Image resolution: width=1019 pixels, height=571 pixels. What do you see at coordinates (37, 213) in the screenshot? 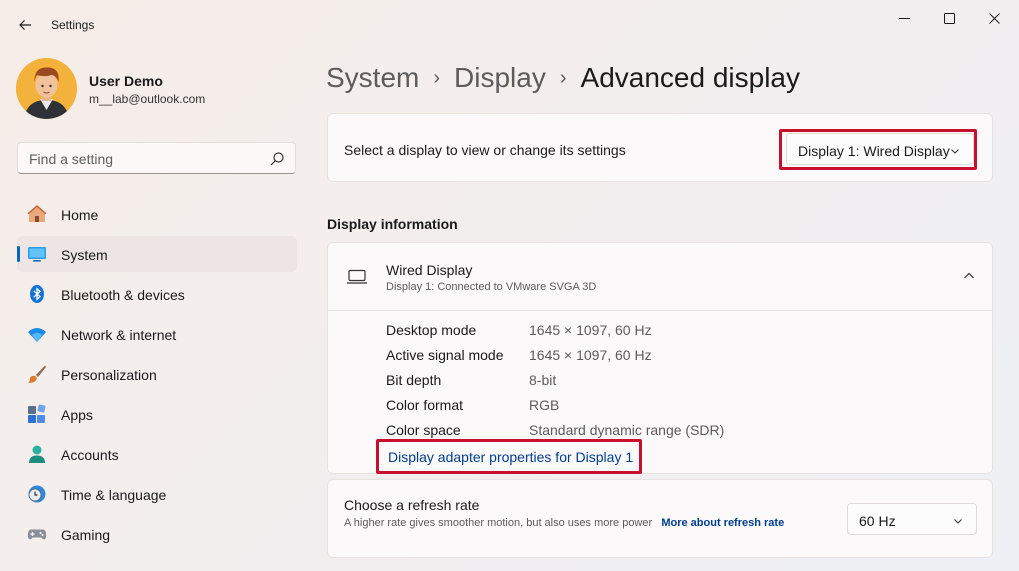
I see `home-icon` at bounding box center [37, 213].